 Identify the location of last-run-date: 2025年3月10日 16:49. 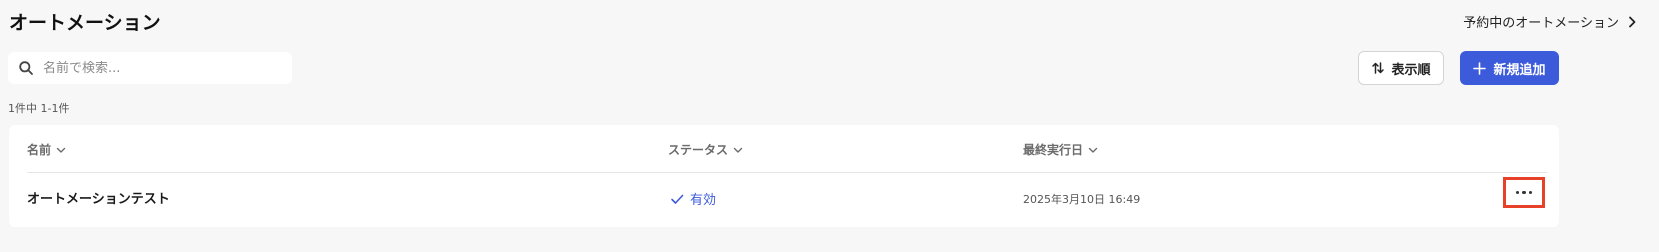
(1082, 199).